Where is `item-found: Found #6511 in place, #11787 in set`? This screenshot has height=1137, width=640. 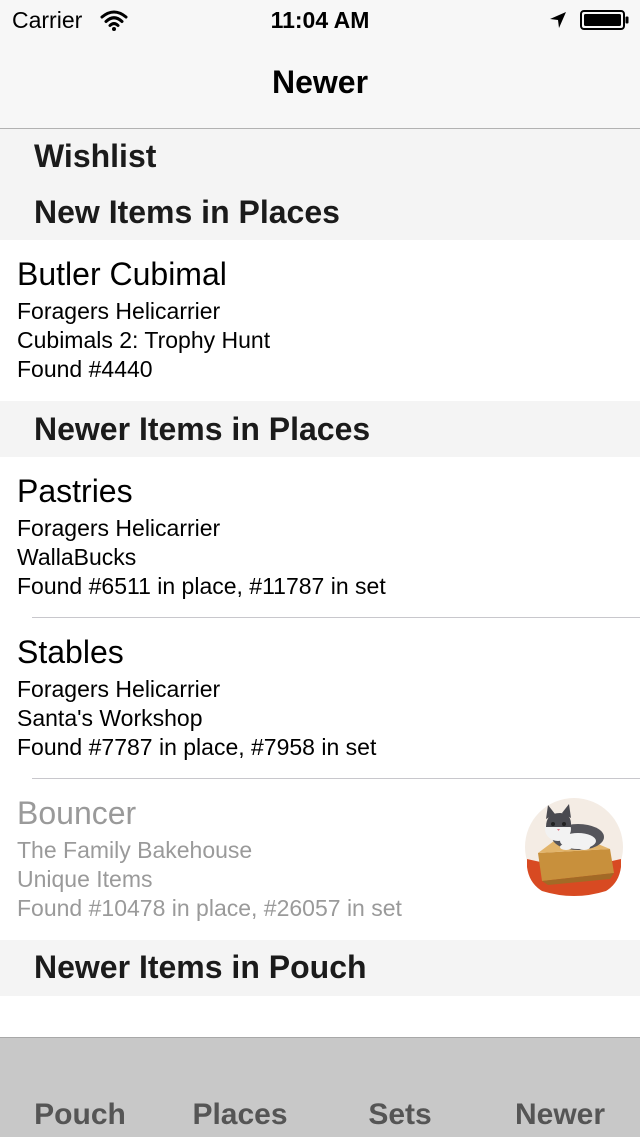 item-found: Found #6511 in place, #11787 in set is located at coordinates (201, 586).